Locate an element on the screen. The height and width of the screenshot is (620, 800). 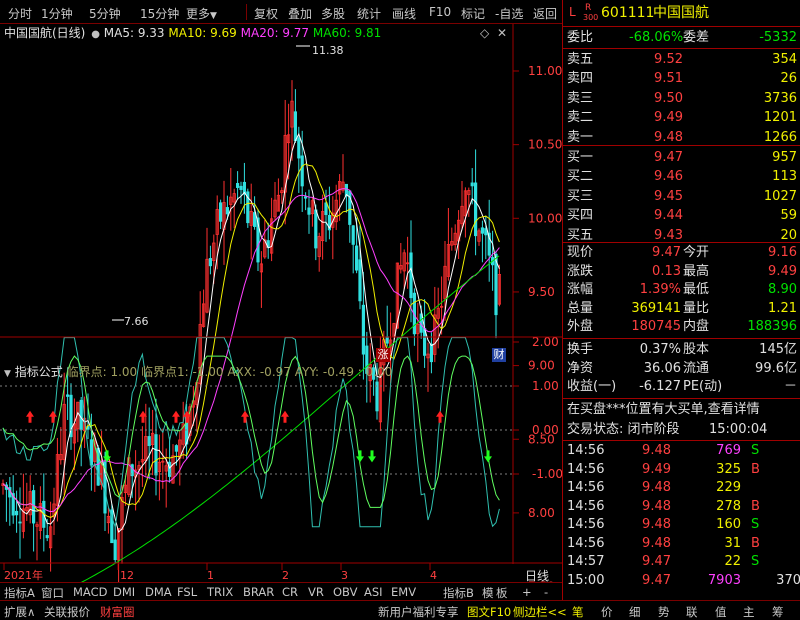
buy-level-volume: 59 is located at coordinates (788, 216).